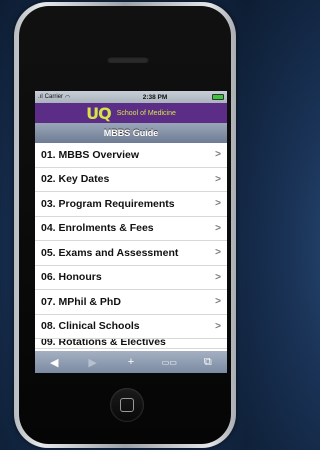  What do you see at coordinates (75, 179) in the screenshot?
I see `menu-item-label: 02. Key Dates` at bounding box center [75, 179].